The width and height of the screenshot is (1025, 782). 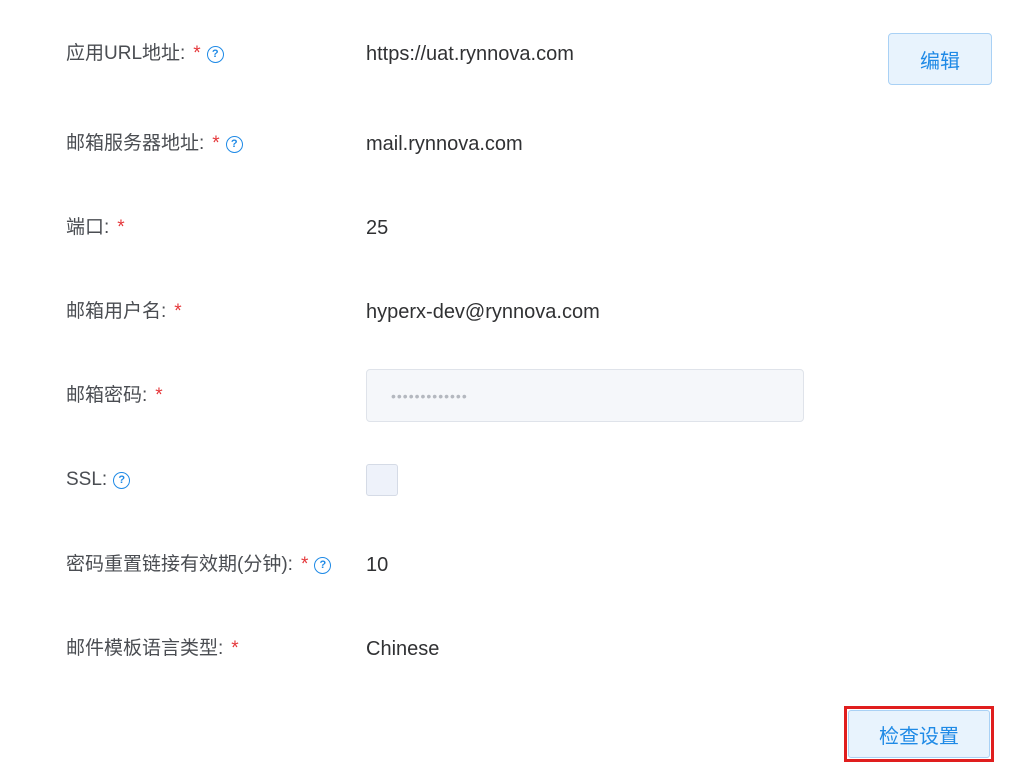 What do you see at coordinates (512, 480) in the screenshot?
I see `ssl-row: SSL: ?` at bounding box center [512, 480].